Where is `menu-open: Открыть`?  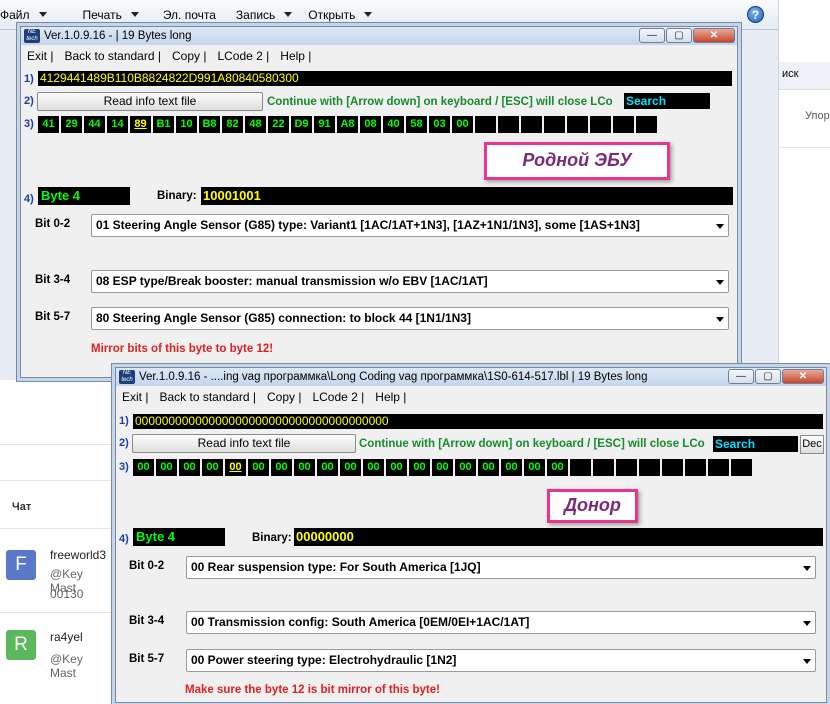
menu-open: Открыть is located at coordinates (348, 15).